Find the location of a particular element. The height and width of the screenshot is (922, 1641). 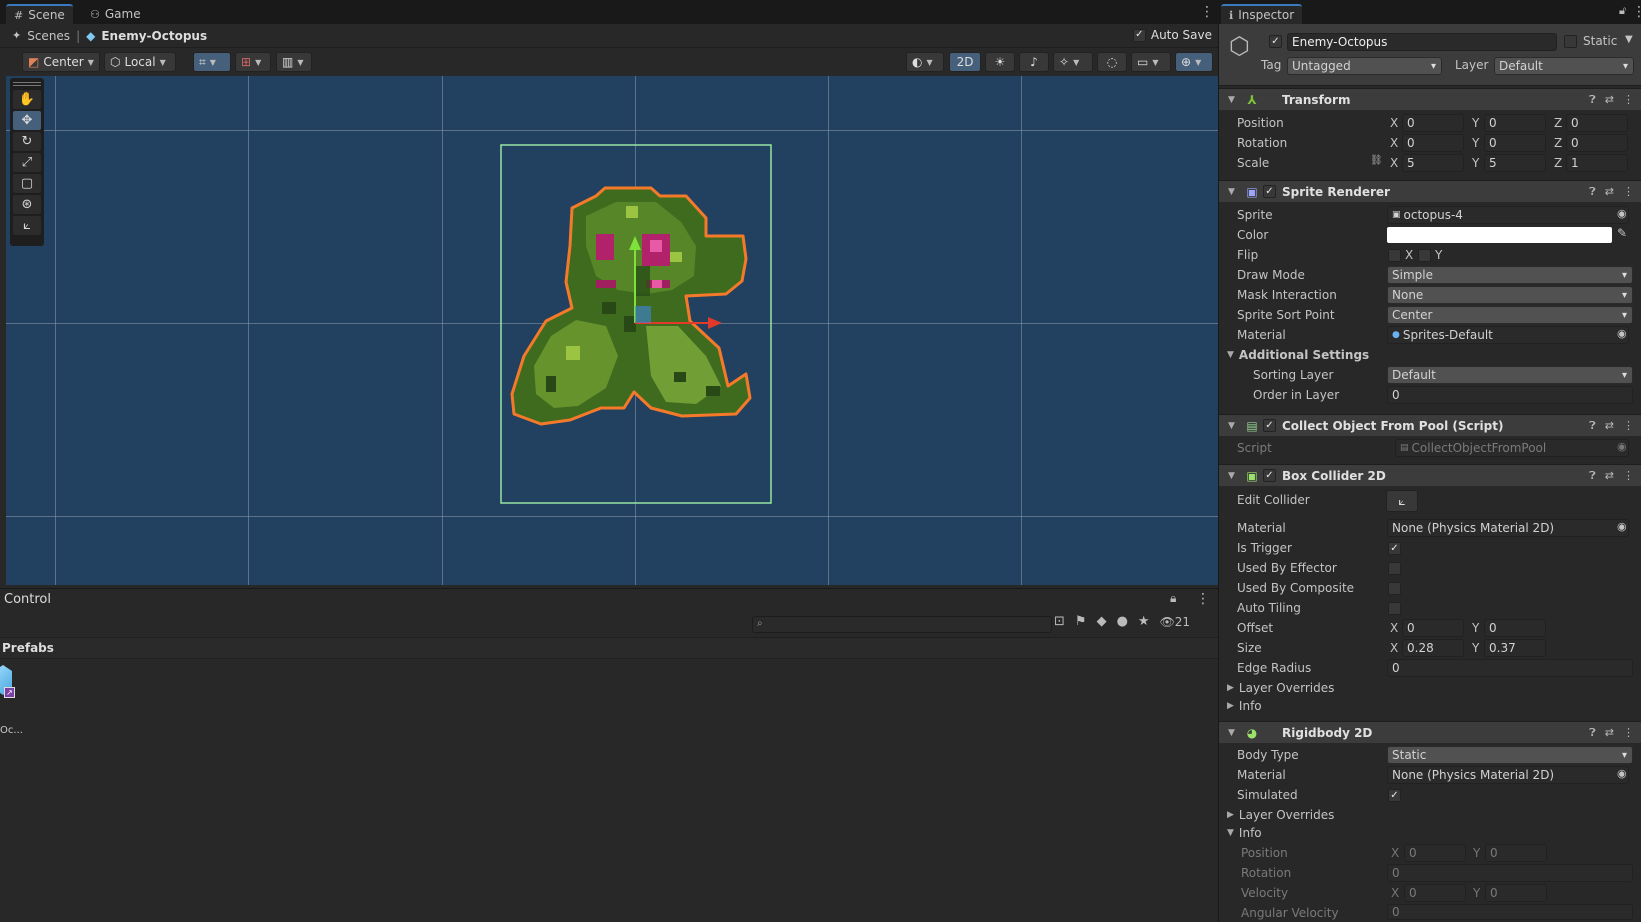

collider-info-foldout: ▶ Info is located at coordinates (1244, 706).